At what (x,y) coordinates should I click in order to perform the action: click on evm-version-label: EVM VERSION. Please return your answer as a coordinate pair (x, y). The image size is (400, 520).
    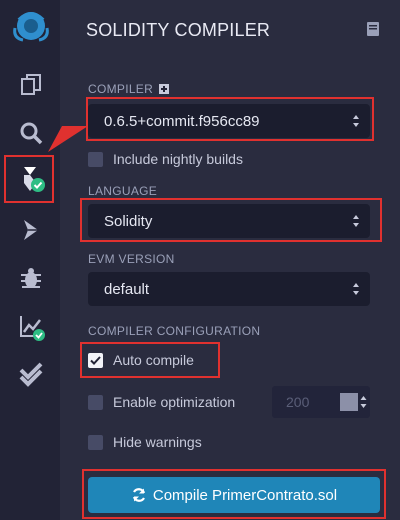
    Looking at the image, I should click on (131, 259).